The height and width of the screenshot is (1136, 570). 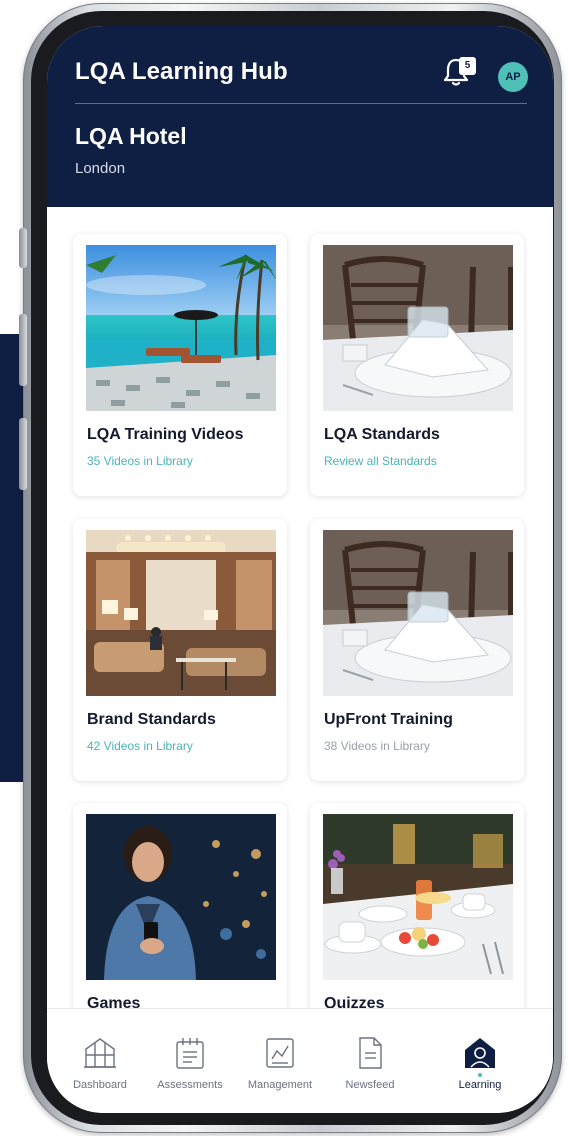 I want to click on card-subtitle: 35 Videos in Library, so click(x=140, y=461).